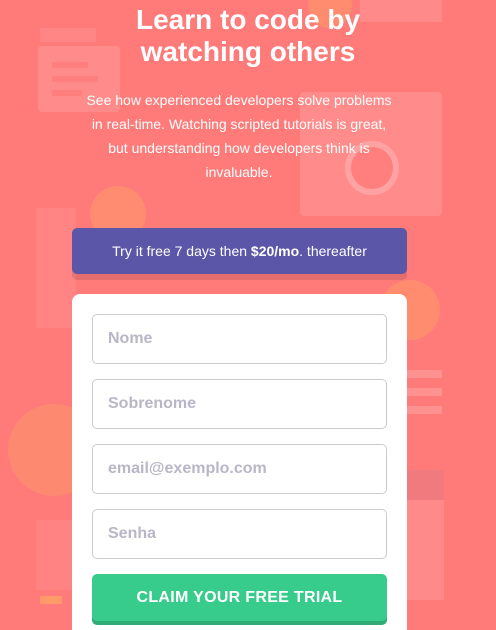  What do you see at coordinates (239, 404) in the screenshot?
I see `last-name-input` at bounding box center [239, 404].